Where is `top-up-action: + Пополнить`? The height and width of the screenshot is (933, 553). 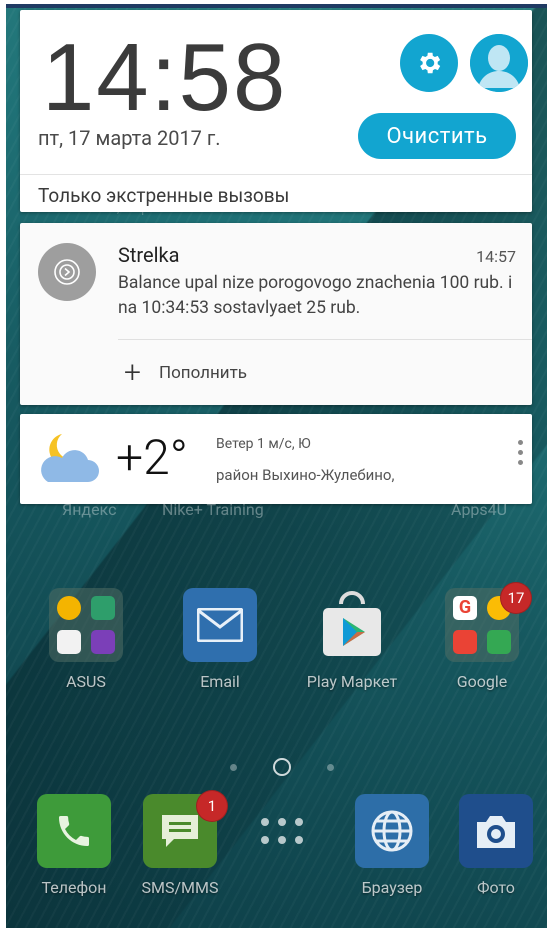
top-up-action: + Пополнить is located at coordinates (185, 373).